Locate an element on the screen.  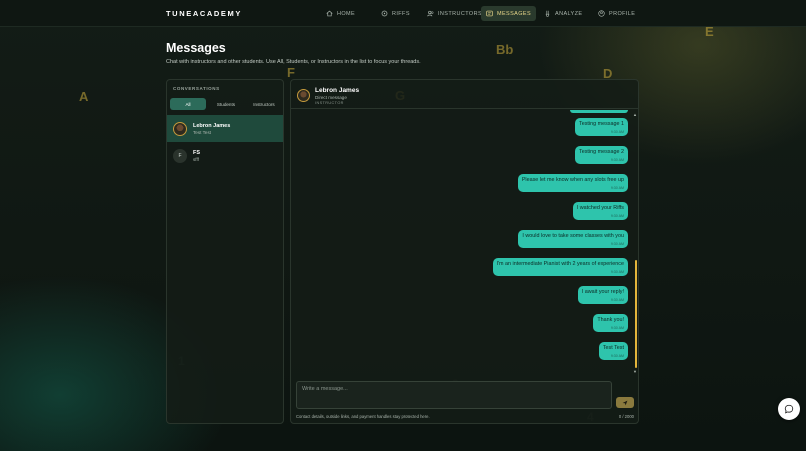
filter-students: Students is located at coordinates (226, 104).